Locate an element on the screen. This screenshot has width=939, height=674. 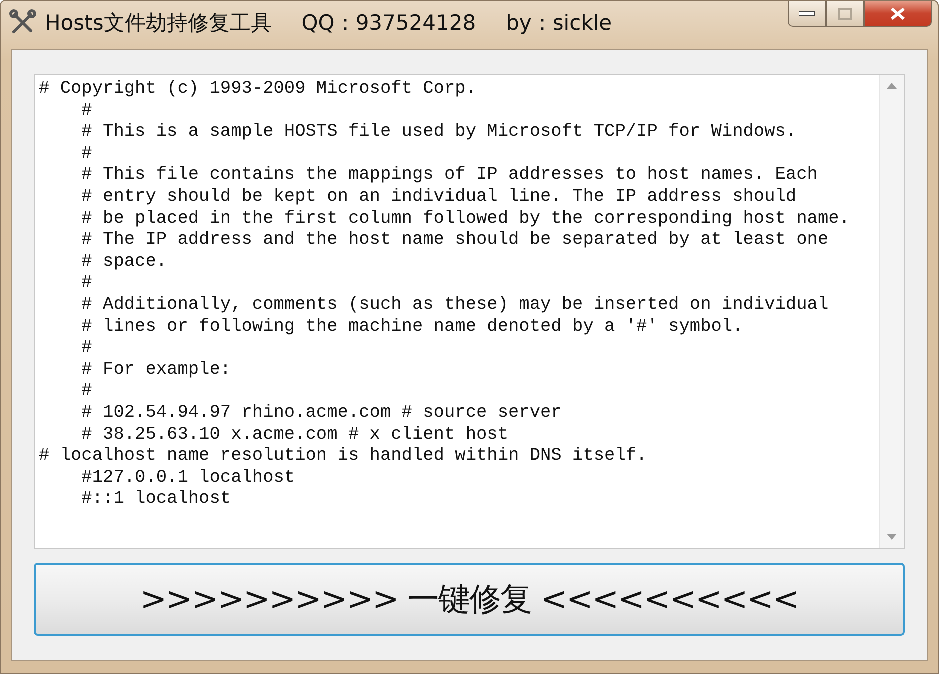
scroll-up-icon is located at coordinates (892, 86).